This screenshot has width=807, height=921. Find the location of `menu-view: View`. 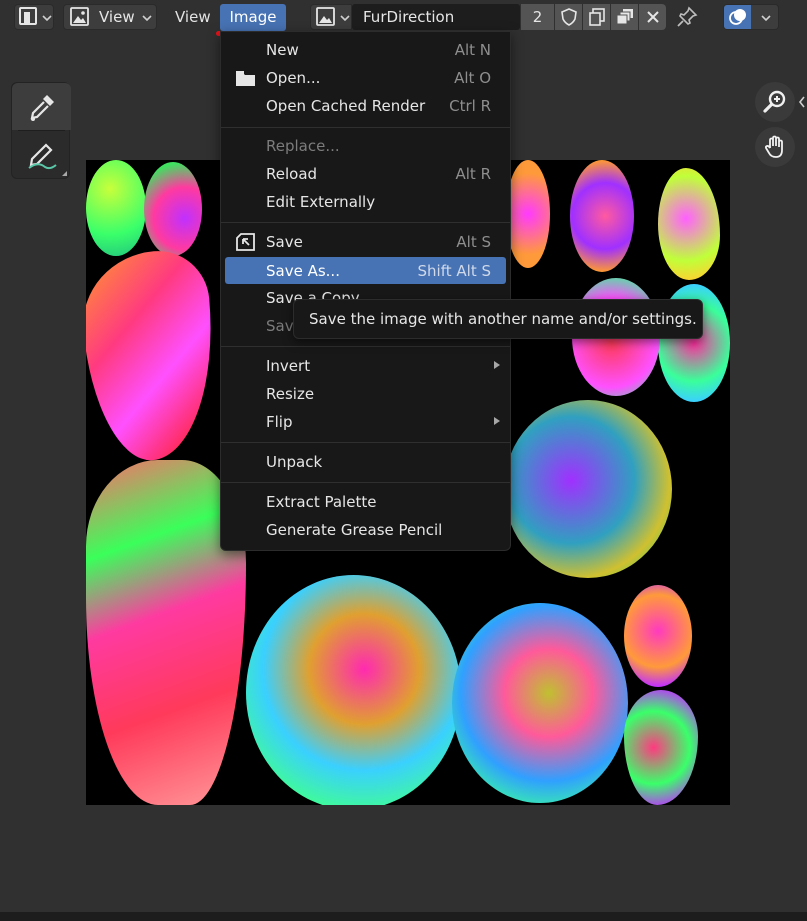

menu-view: View is located at coordinates (193, 17).